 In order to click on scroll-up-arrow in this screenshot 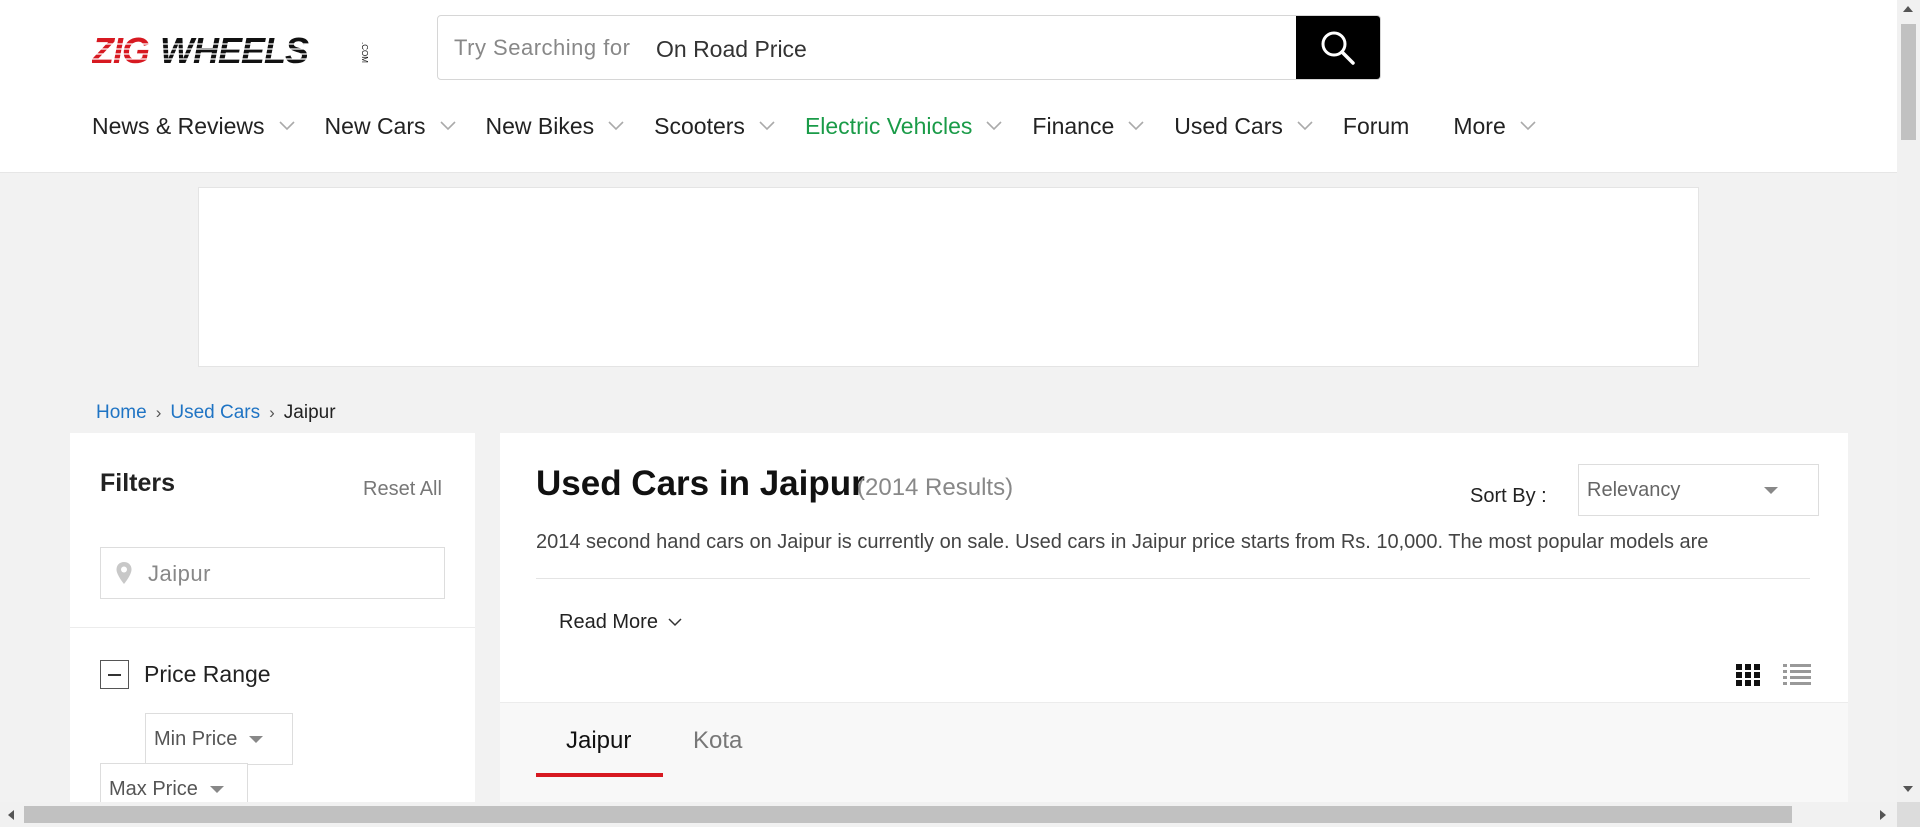, I will do `click(1908, 9)`.